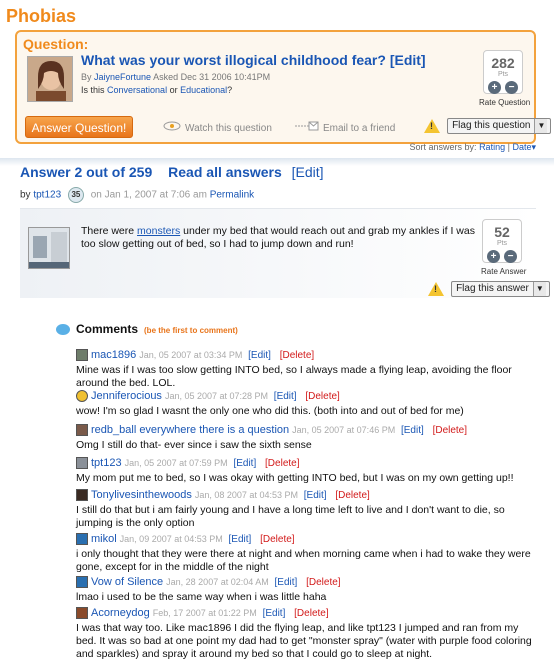 This screenshot has width=554, height=663. What do you see at coordinates (492, 288) in the screenshot?
I see `flag-answer-label: Flag this answer` at bounding box center [492, 288].